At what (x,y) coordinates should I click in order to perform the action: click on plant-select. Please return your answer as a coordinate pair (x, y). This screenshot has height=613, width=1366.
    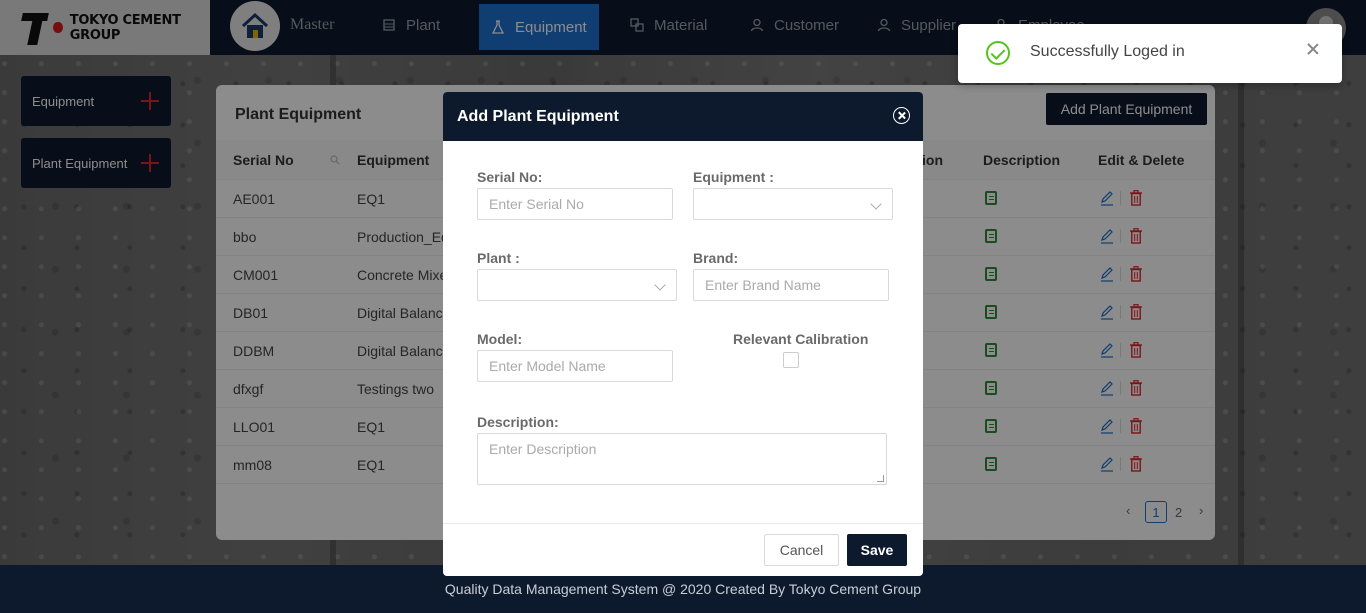
    Looking at the image, I should click on (577, 285).